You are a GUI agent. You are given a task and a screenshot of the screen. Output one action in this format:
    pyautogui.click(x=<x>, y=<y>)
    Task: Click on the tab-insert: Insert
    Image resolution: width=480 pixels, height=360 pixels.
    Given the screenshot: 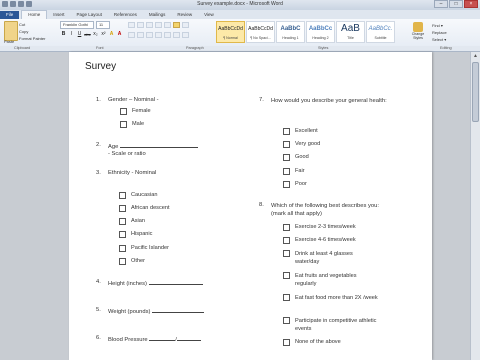 What is the action you would take?
    pyautogui.click(x=58, y=15)
    